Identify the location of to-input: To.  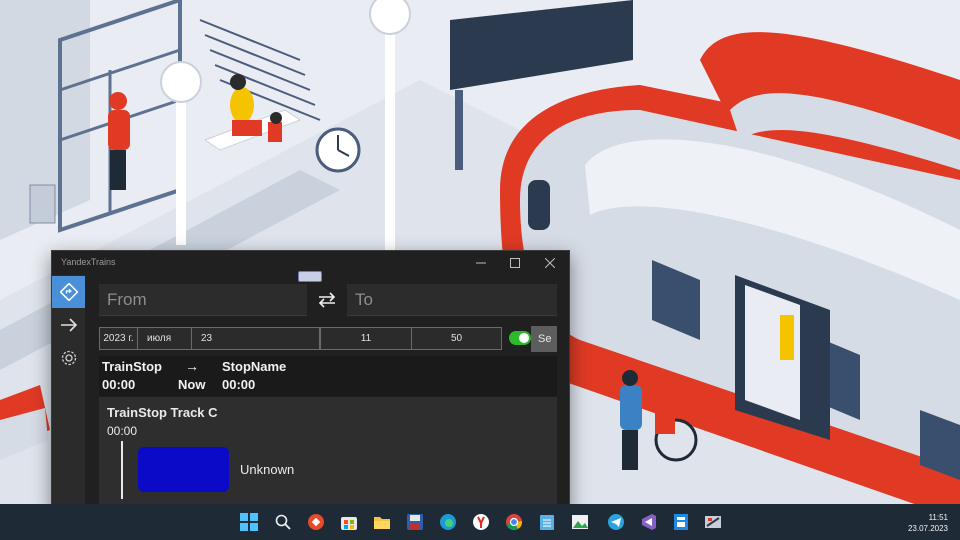
(452, 300).